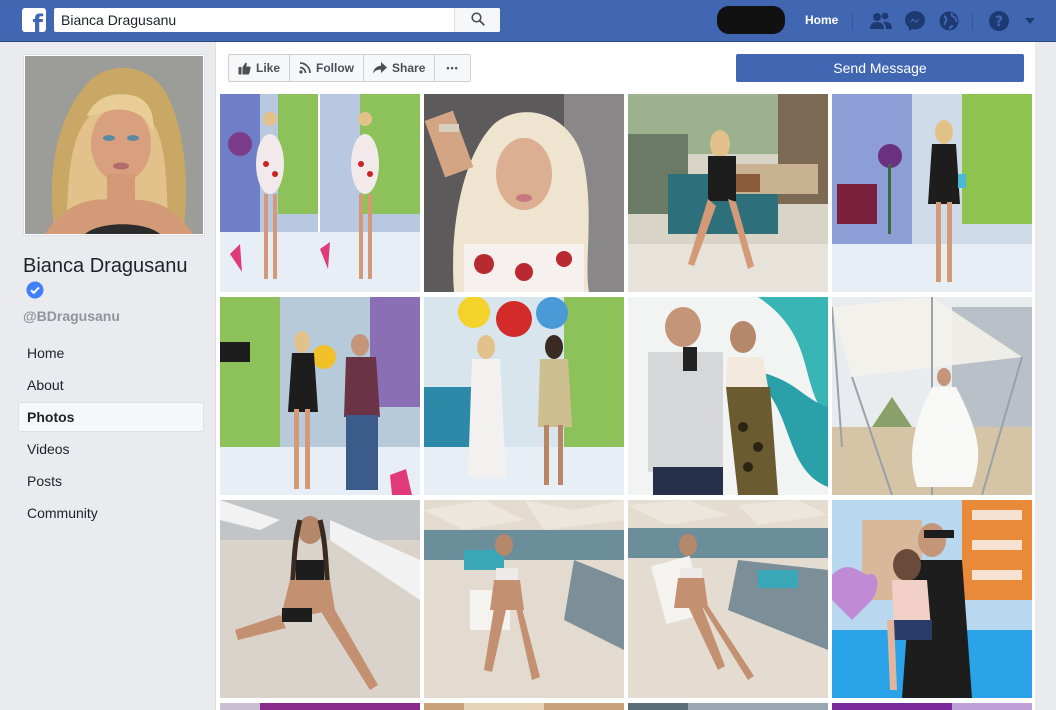  I want to click on search-icon, so click(477, 20).